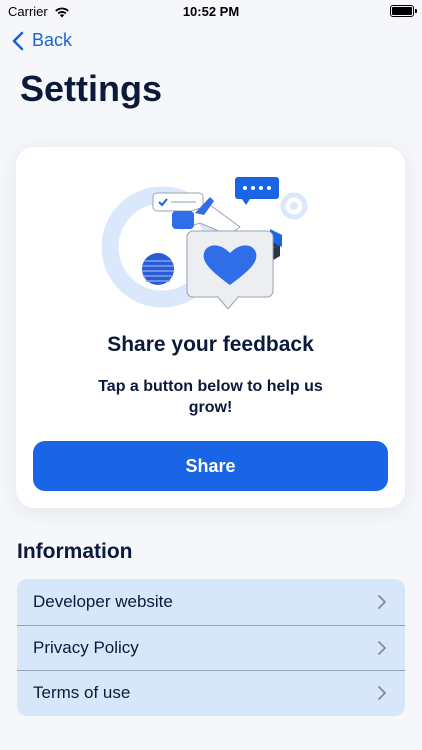 The image size is (422, 750). I want to click on status-bar: Carrier 10:52 PM, so click(211, 12).